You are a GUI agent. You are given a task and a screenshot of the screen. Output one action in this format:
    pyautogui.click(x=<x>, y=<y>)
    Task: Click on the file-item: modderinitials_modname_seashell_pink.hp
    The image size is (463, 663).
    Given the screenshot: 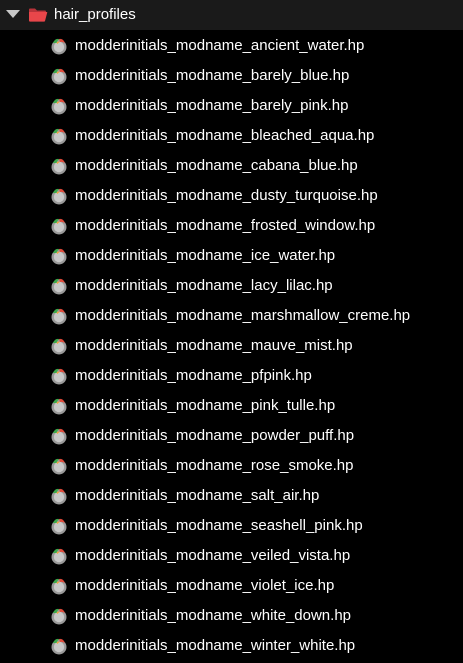 What is the action you would take?
    pyautogui.click(x=231, y=526)
    